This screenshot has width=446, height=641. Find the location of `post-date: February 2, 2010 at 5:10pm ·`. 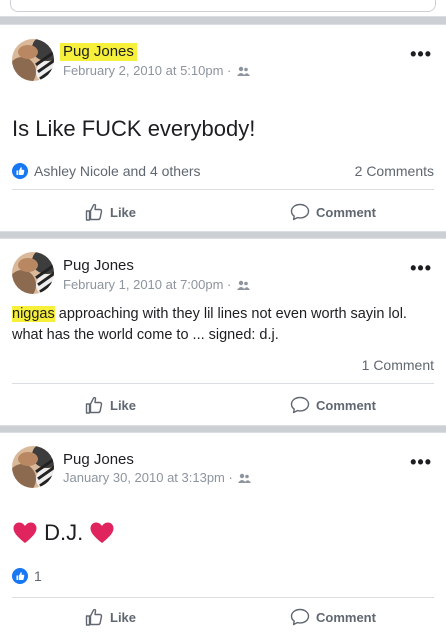

post-date: February 2, 2010 at 5:10pm · is located at coordinates (149, 70).